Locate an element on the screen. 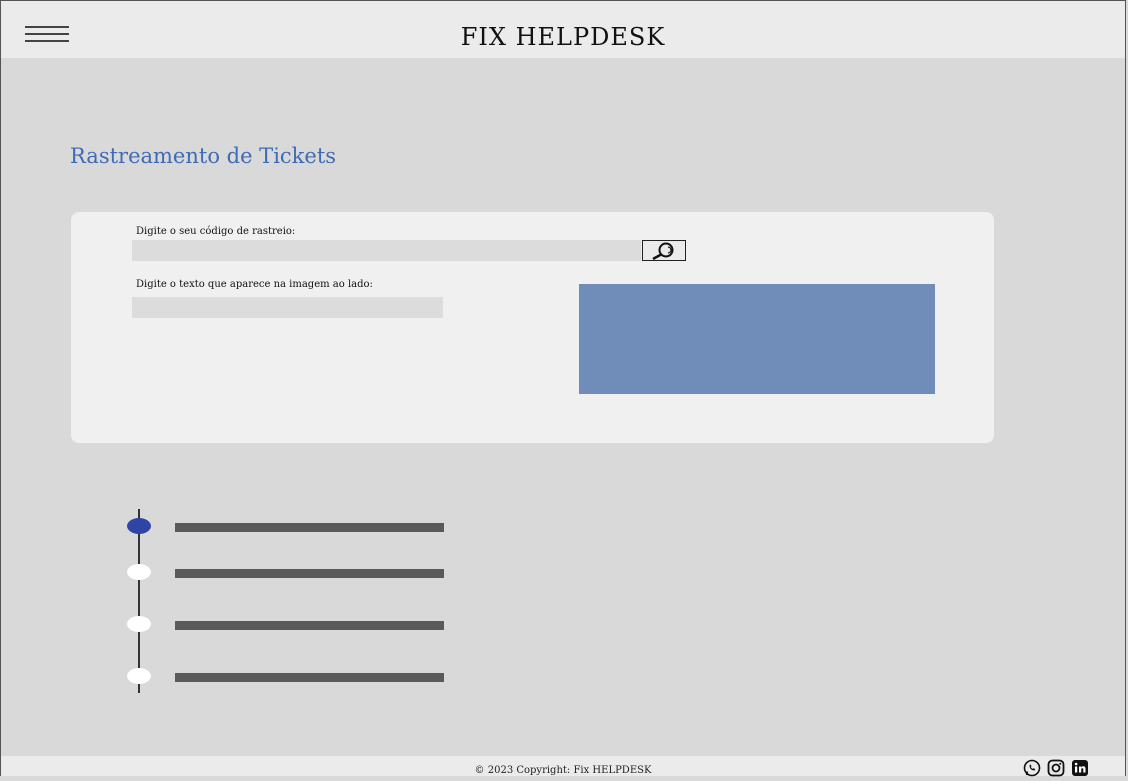 This screenshot has width=1128, height=781. timeline-step-2-dot is located at coordinates (139, 572).